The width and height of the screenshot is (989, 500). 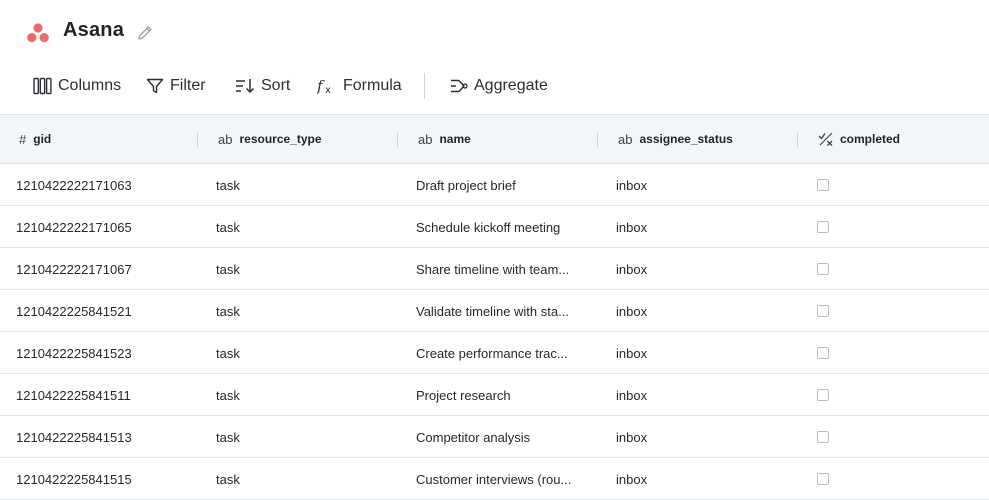 What do you see at coordinates (321, 86) in the screenshot?
I see `svg-text: f` at bounding box center [321, 86].